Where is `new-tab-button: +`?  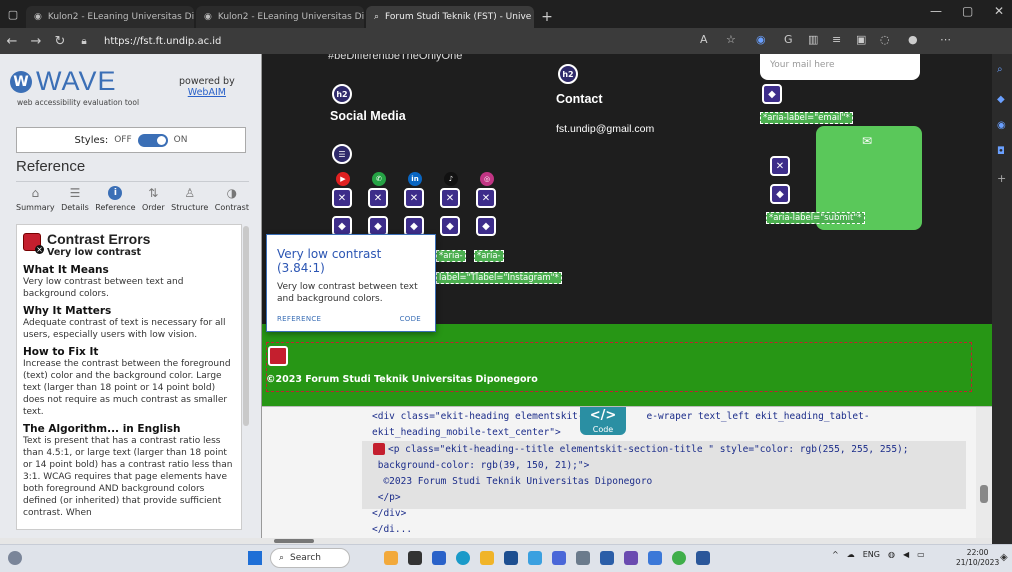 new-tab-button: + is located at coordinates (547, 17).